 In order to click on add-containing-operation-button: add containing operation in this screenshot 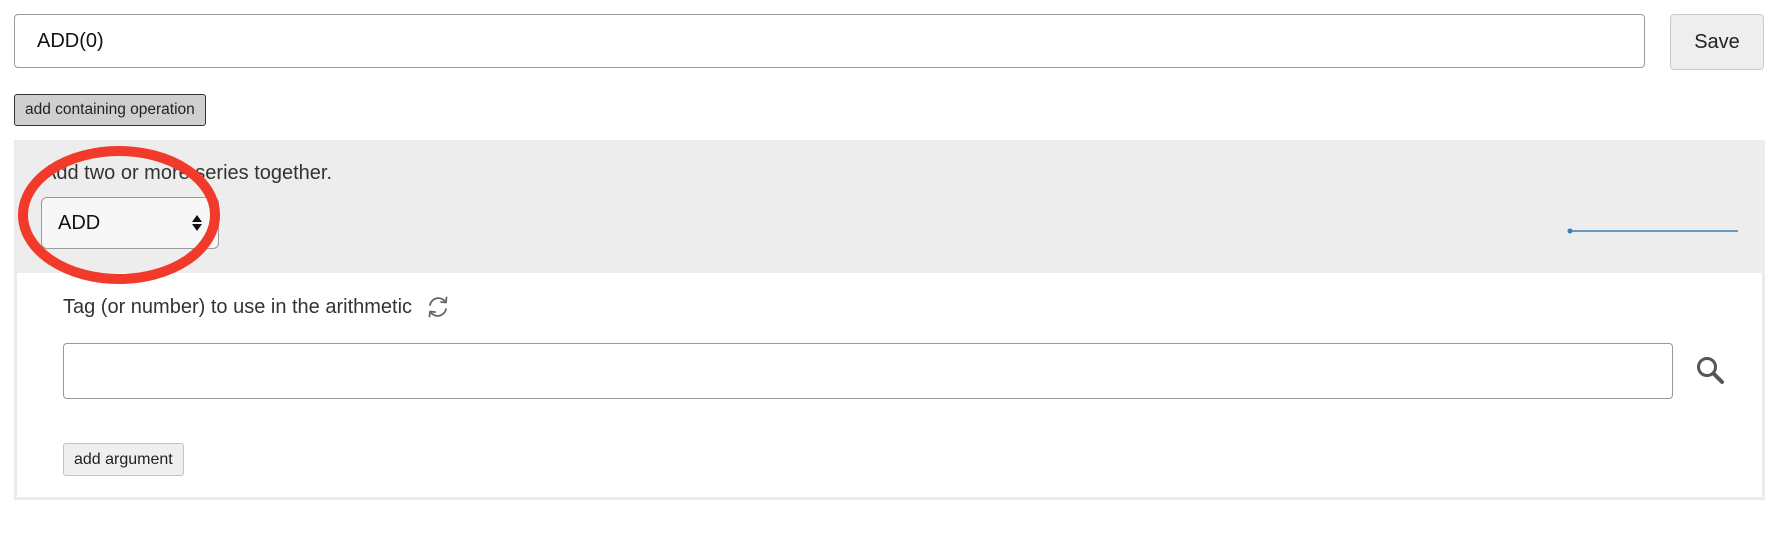, I will do `click(110, 110)`.